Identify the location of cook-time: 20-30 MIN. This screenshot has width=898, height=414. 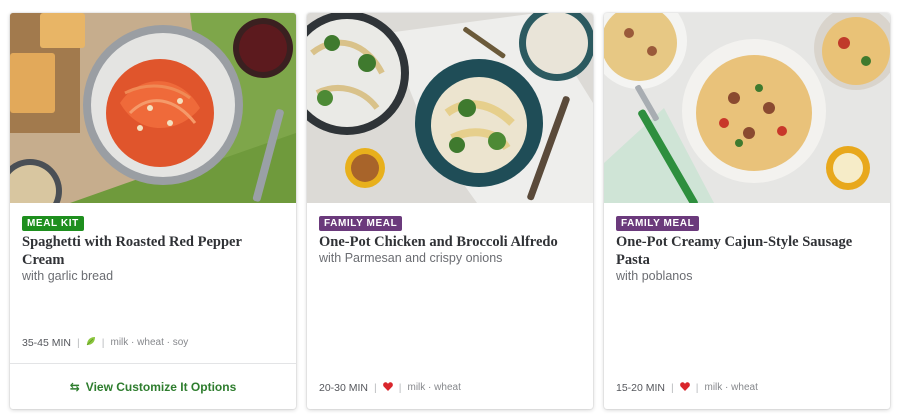
(344, 388).